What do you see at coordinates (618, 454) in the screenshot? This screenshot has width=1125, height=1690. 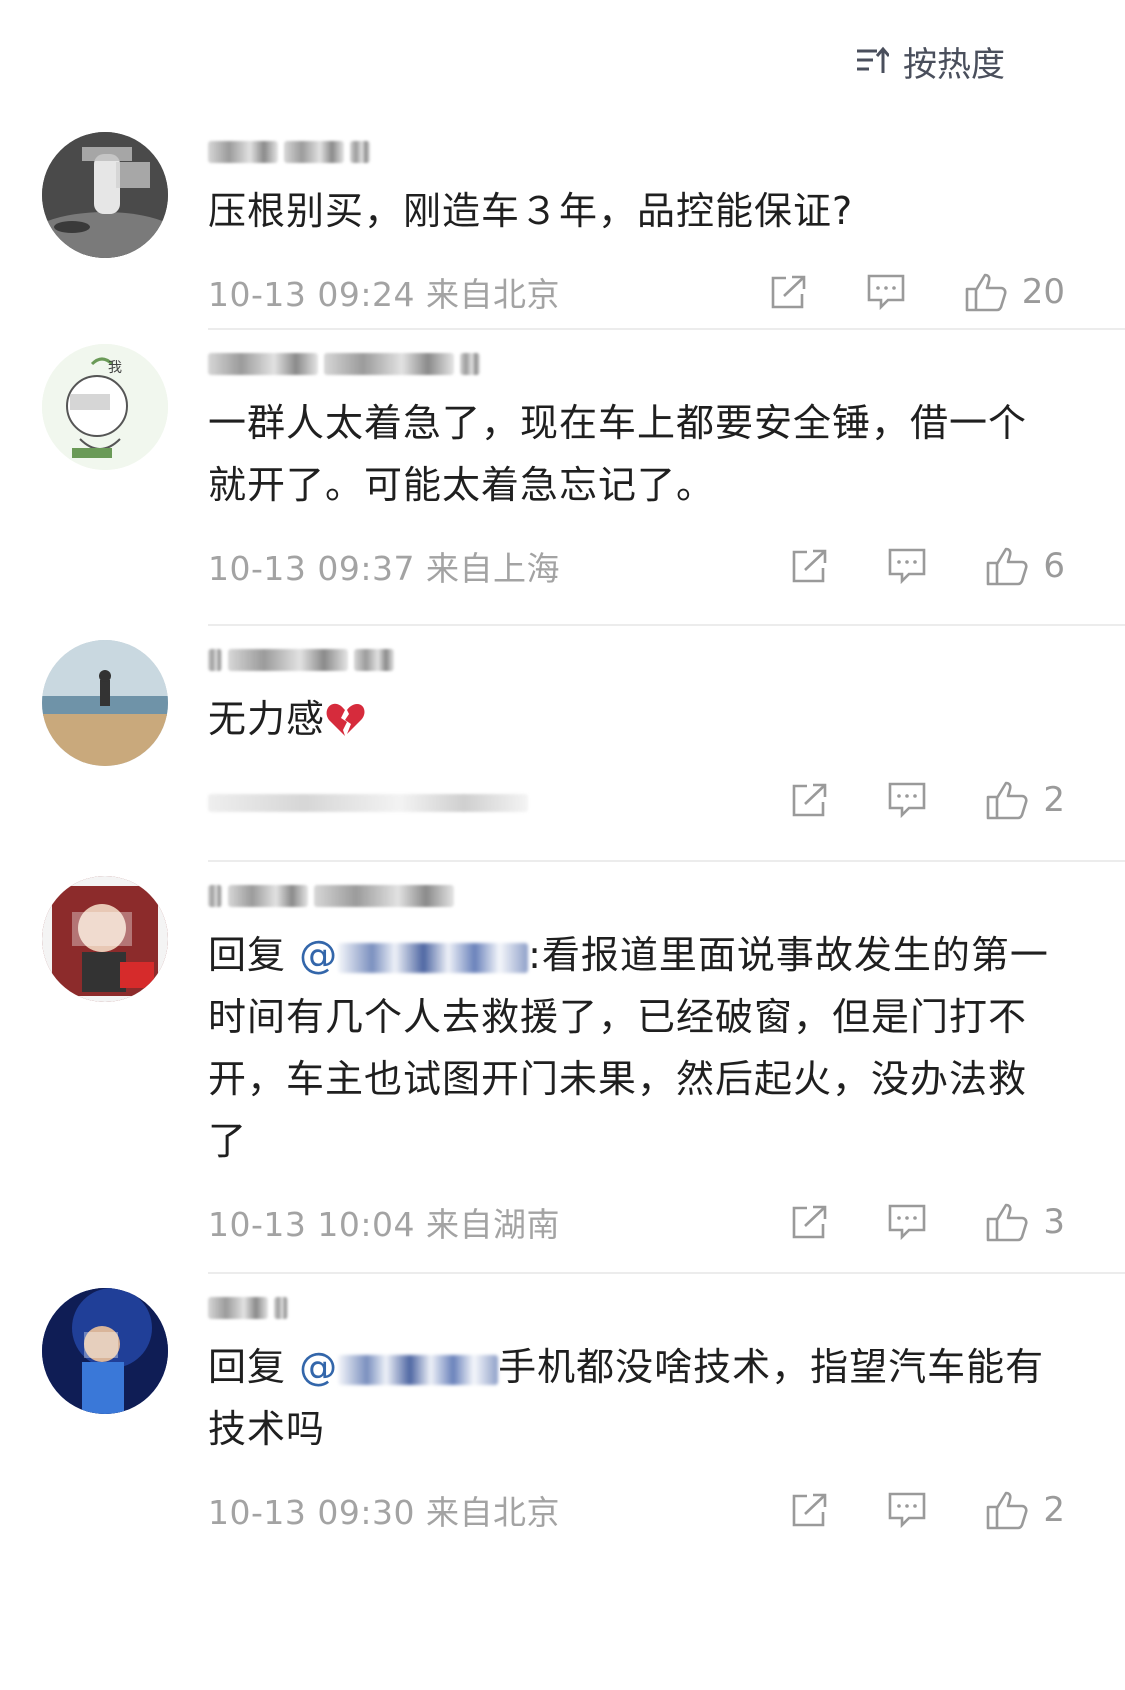 I see `comment-text: 一群人太着急了，现在车上都要安全锤，借一个就开了。可能太着急忘记了。` at bounding box center [618, 454].